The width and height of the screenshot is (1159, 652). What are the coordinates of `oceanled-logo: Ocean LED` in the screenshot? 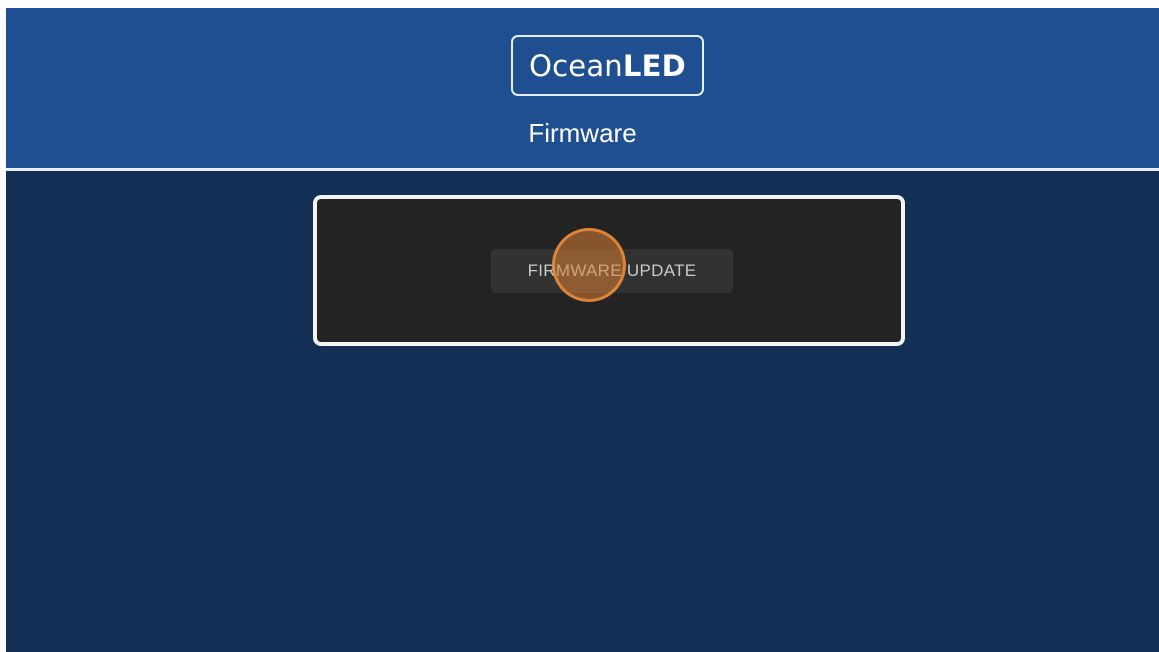 It's located at (607, 65).